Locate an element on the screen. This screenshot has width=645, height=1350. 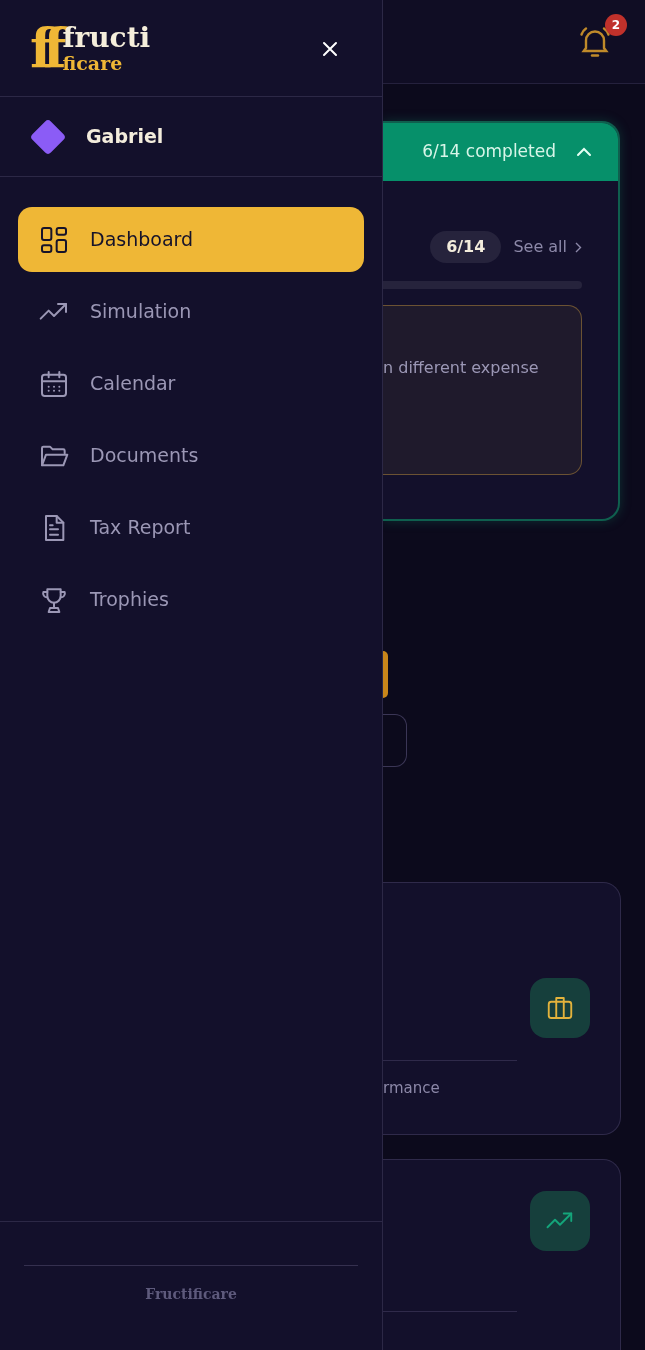
footer-brand: Fructificare is located at coordinates (191, 1294).